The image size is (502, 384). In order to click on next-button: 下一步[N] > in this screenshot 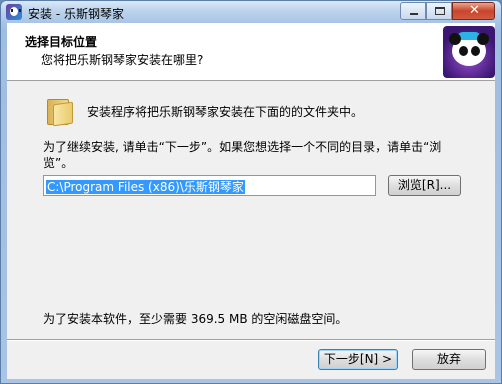, I will do `click(358, 359)`.